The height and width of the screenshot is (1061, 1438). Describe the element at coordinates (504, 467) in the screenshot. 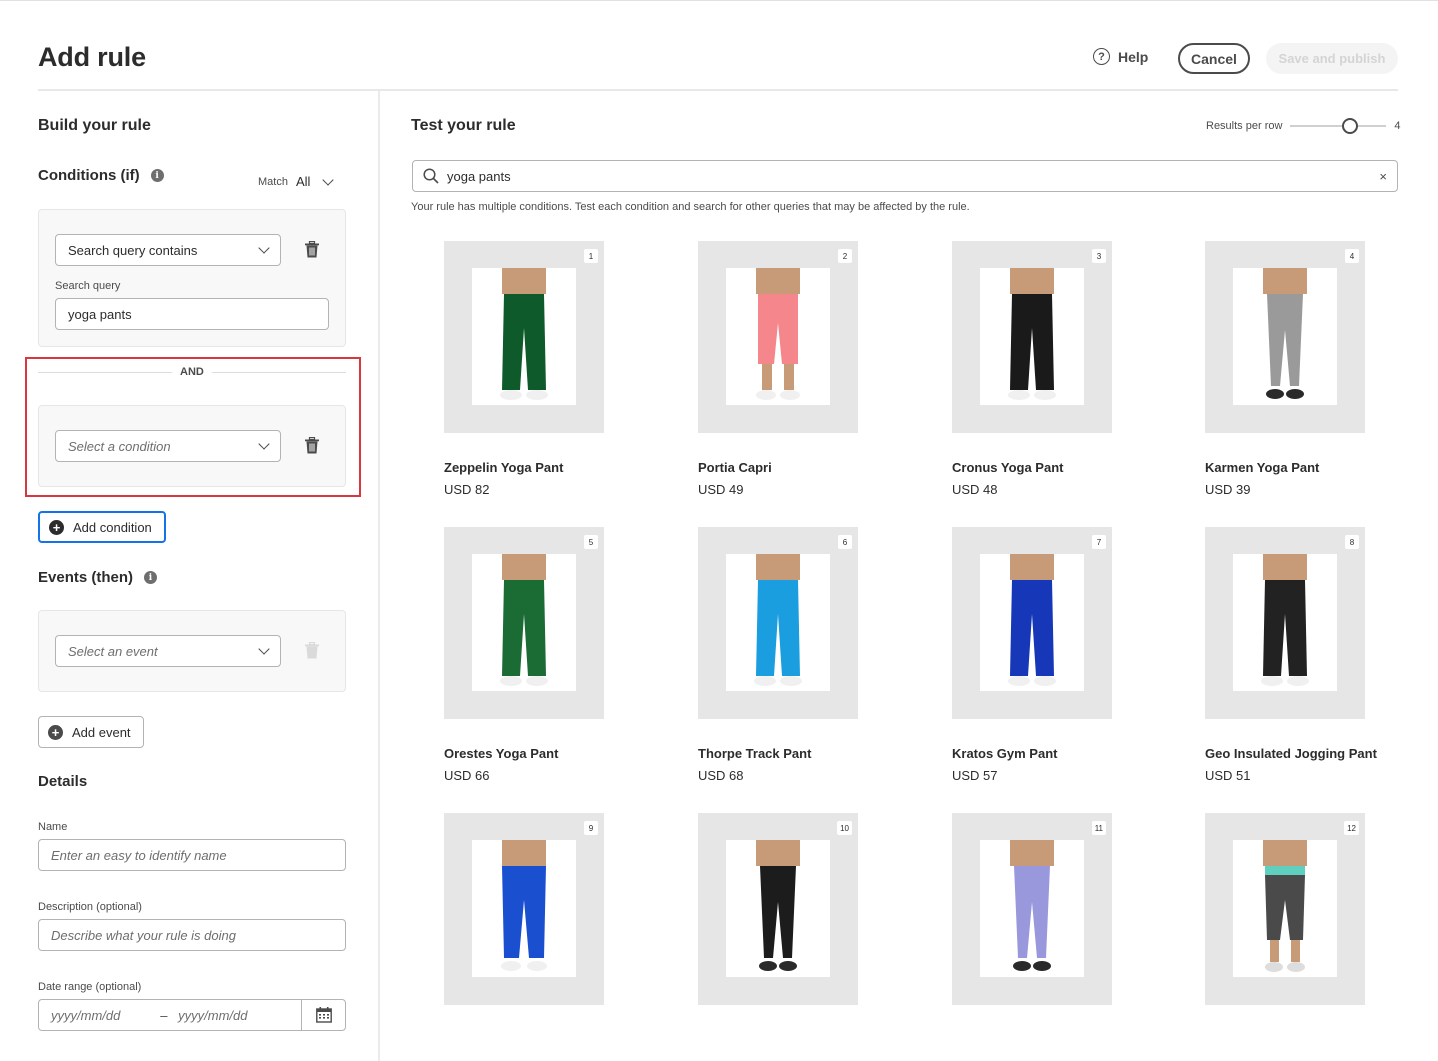

I see `product-name: Zeppelin Yoga Pant` at that location.